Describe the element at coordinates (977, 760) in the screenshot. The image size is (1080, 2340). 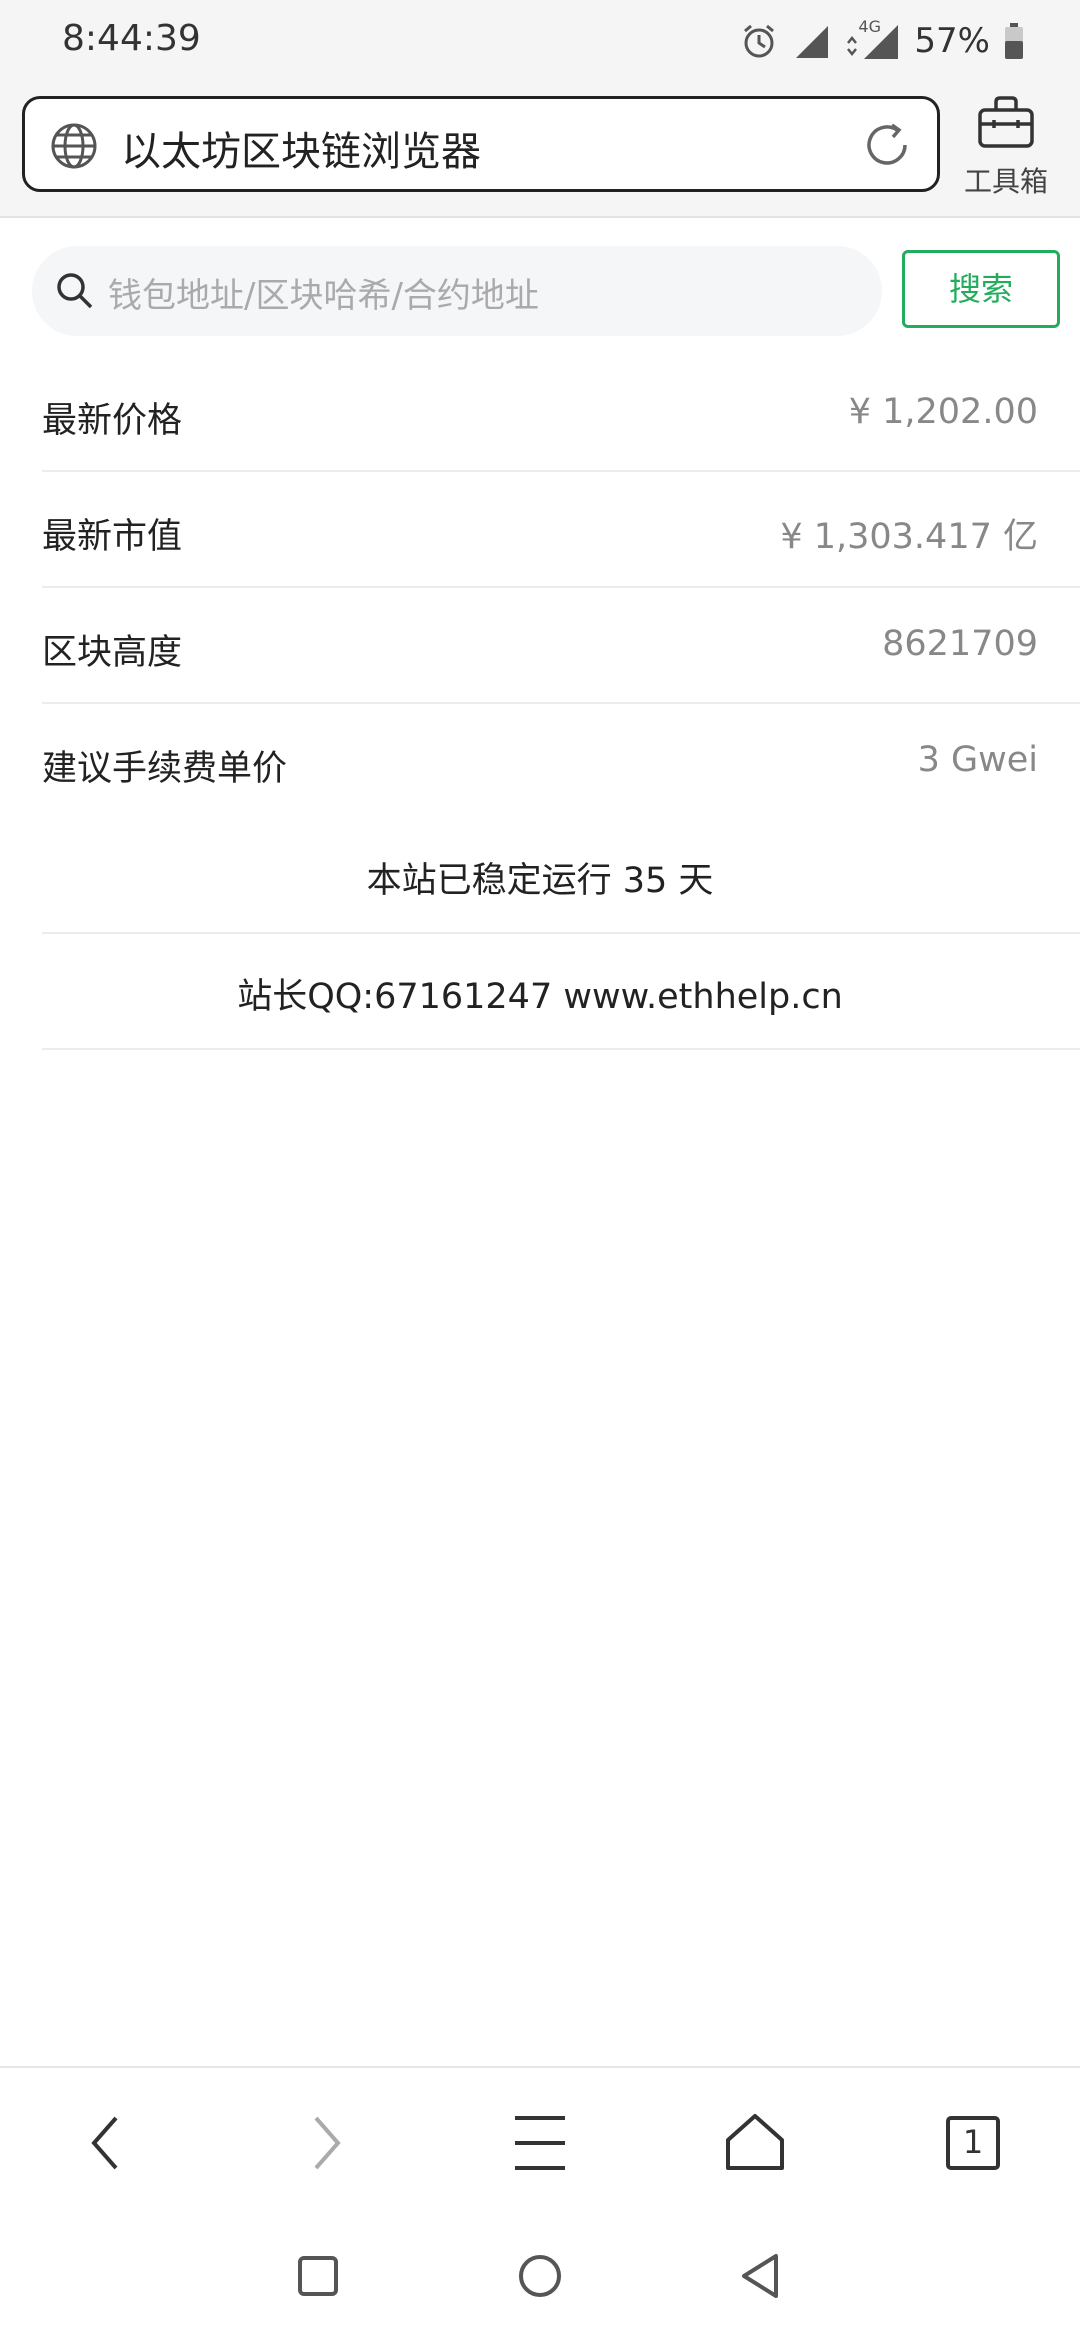
I see `info-value: 3 Gwei` at that location.